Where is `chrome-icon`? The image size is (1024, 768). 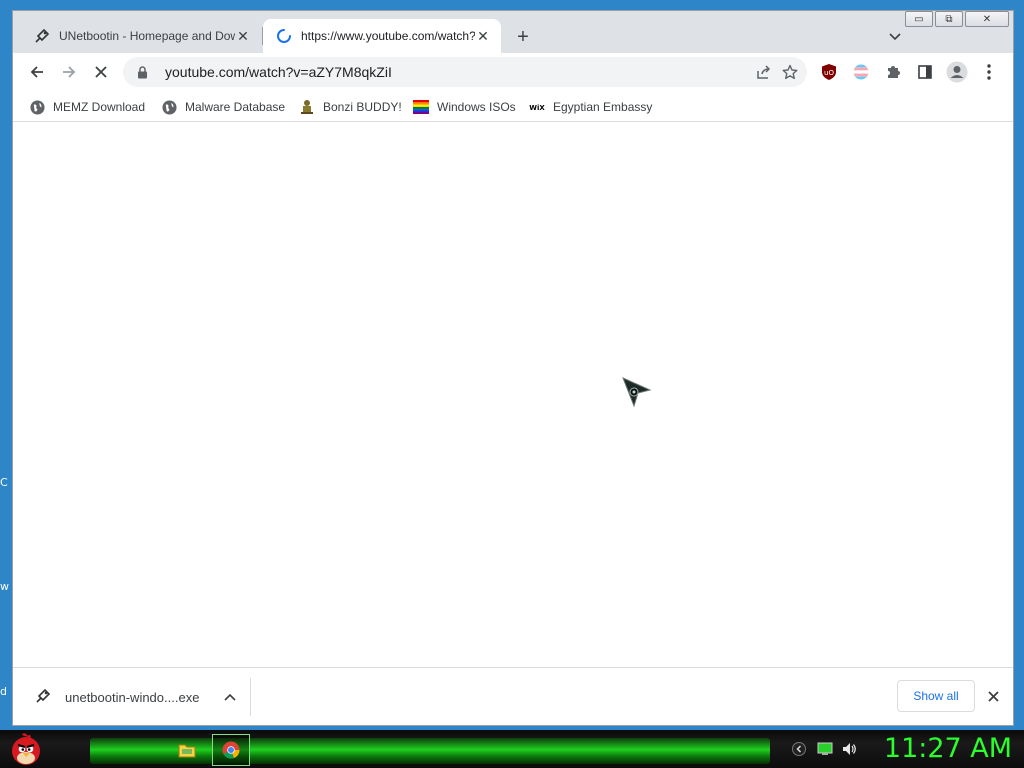 chrome-icon is located at coordinates (231, 750).